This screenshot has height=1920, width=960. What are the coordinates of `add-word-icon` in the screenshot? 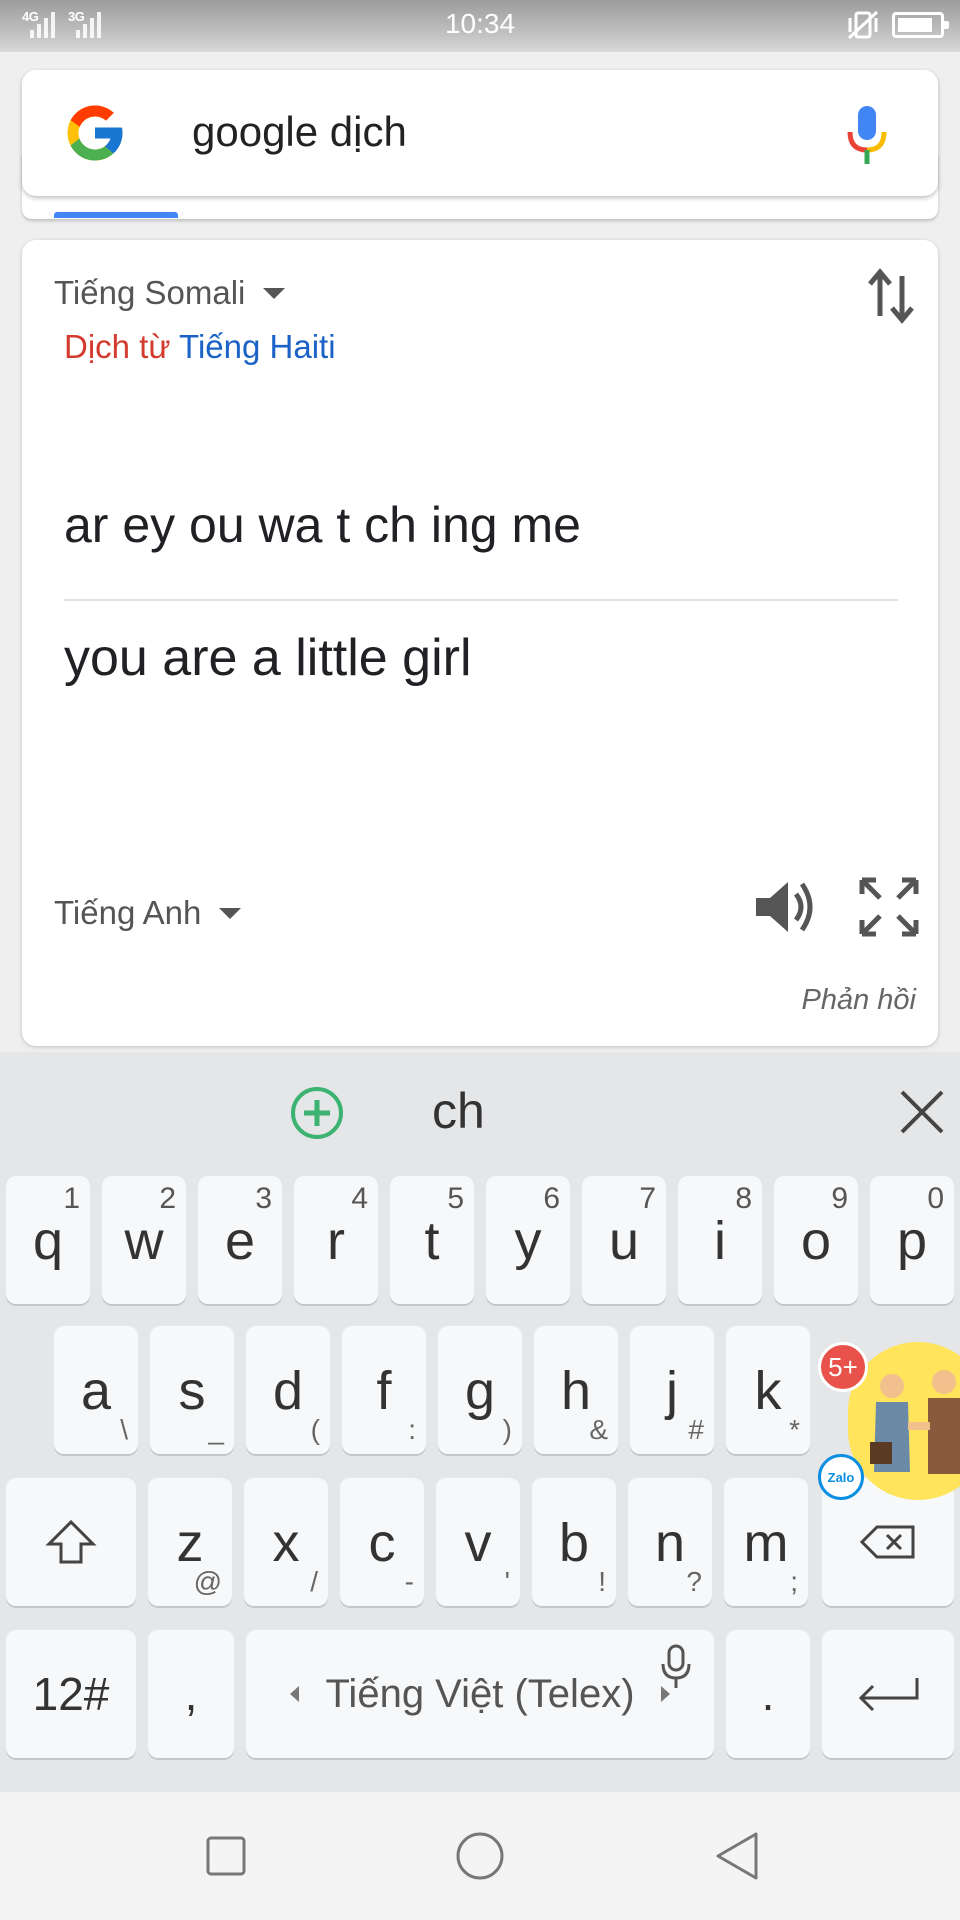 It's located at (317, 1113).